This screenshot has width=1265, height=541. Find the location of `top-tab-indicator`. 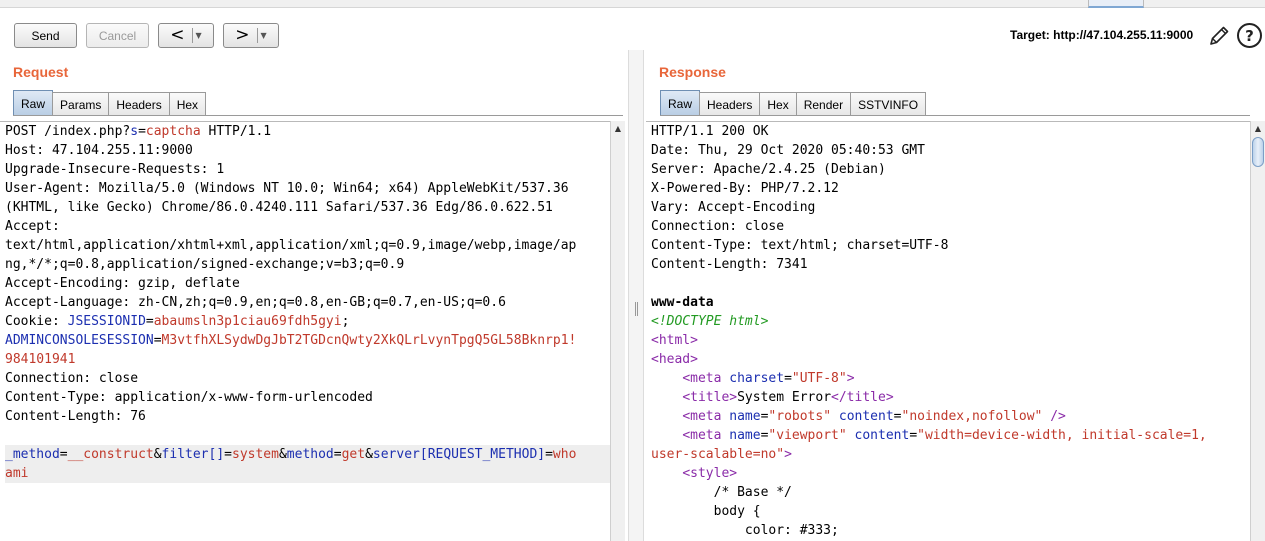

top-tab-indicator is located at coordinates (1116, 4).